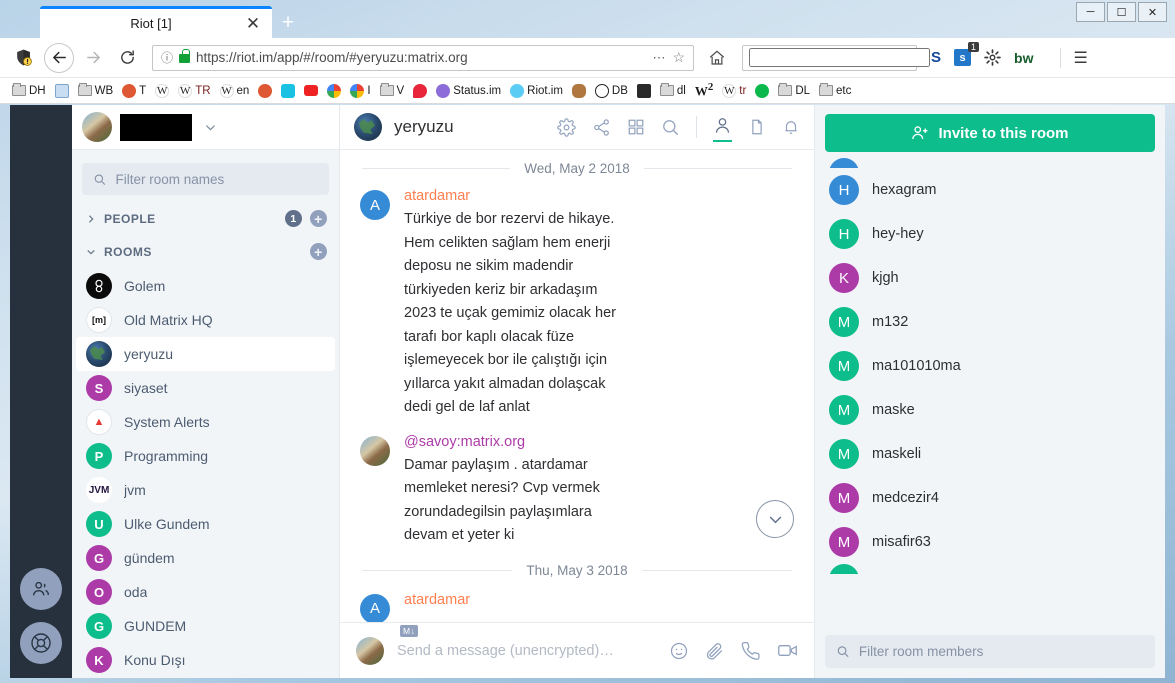 This screenshot has width=1175, height=683. What do you see at coordinates (318, 251) in the screenshot?
I see `add-room-button: +` at bounding box center [318, 251].